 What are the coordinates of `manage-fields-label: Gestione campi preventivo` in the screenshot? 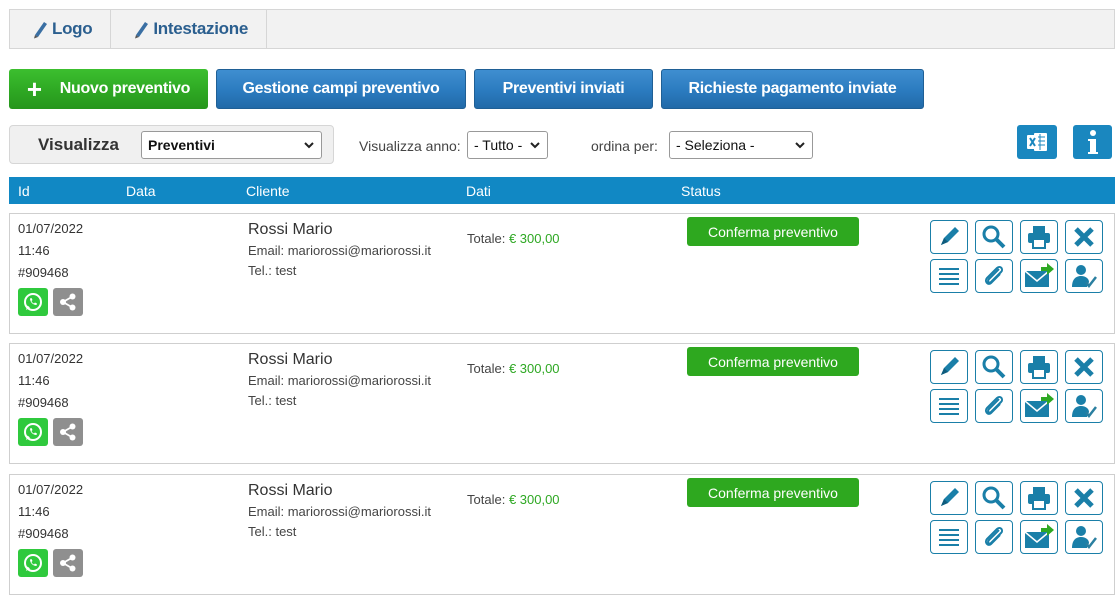 It's located at (341, 88).